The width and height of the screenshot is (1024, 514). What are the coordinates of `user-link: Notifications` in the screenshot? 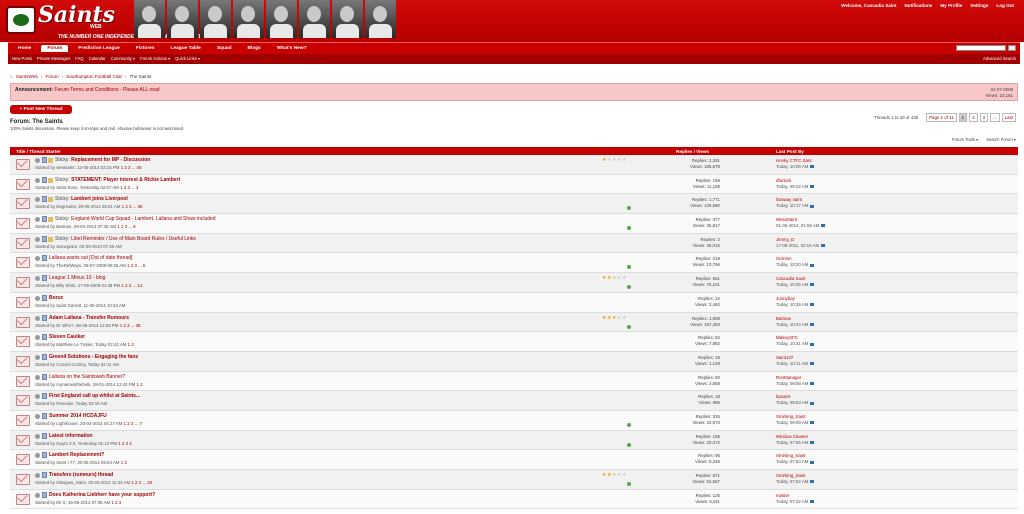 It's located at (918, 5).